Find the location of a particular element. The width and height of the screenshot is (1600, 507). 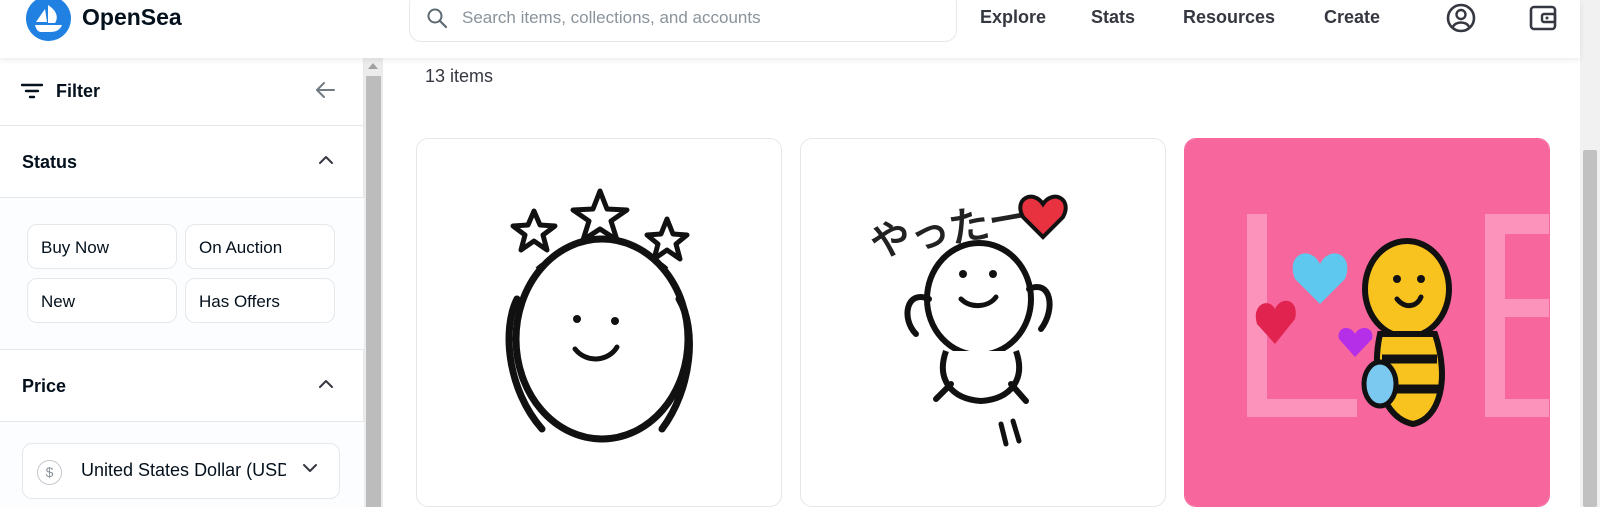

search-bar is located at coordinates (683, 21).